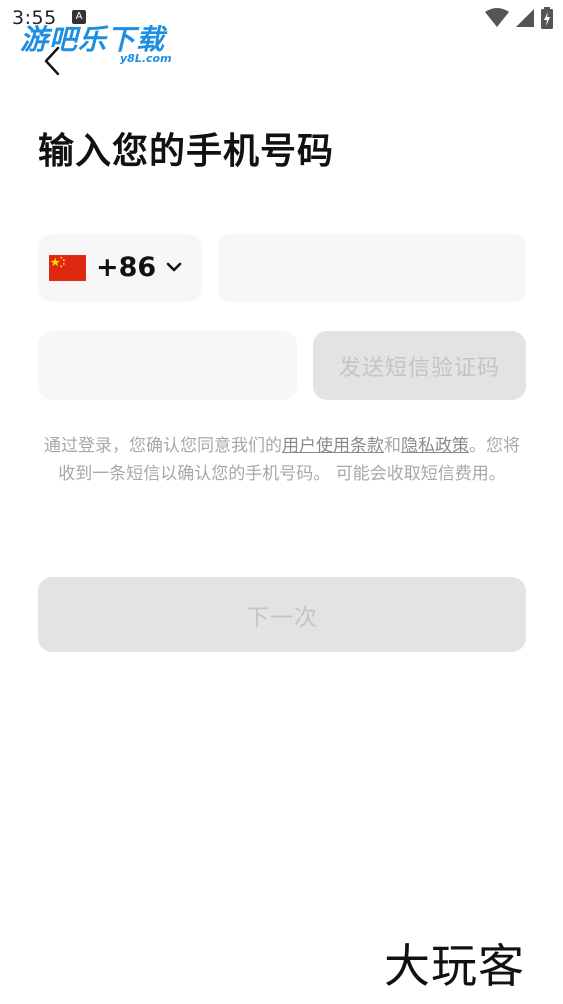  What do you see at coordinates (163, 446) in the screenshot?
I see `terms-prefix: 通过登录，您确认您同意我们的` at bounding box center [163, 446].